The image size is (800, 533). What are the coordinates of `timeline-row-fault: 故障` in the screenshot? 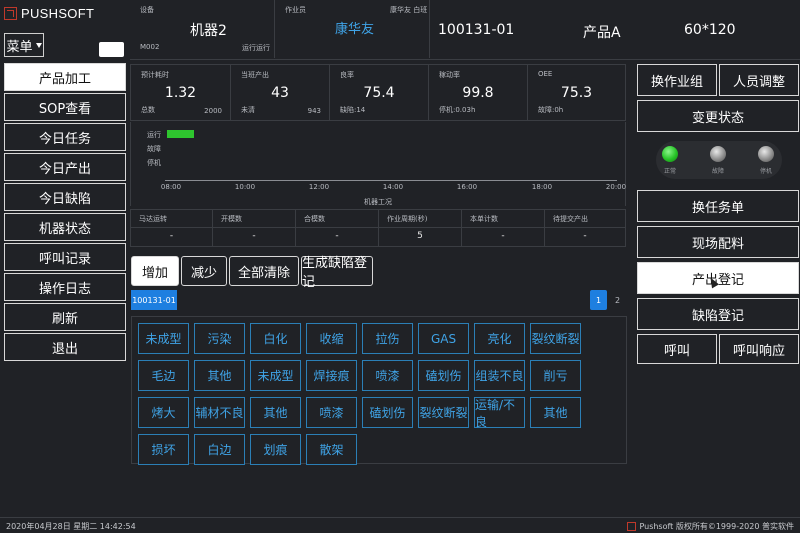 It's located at (154, 149).